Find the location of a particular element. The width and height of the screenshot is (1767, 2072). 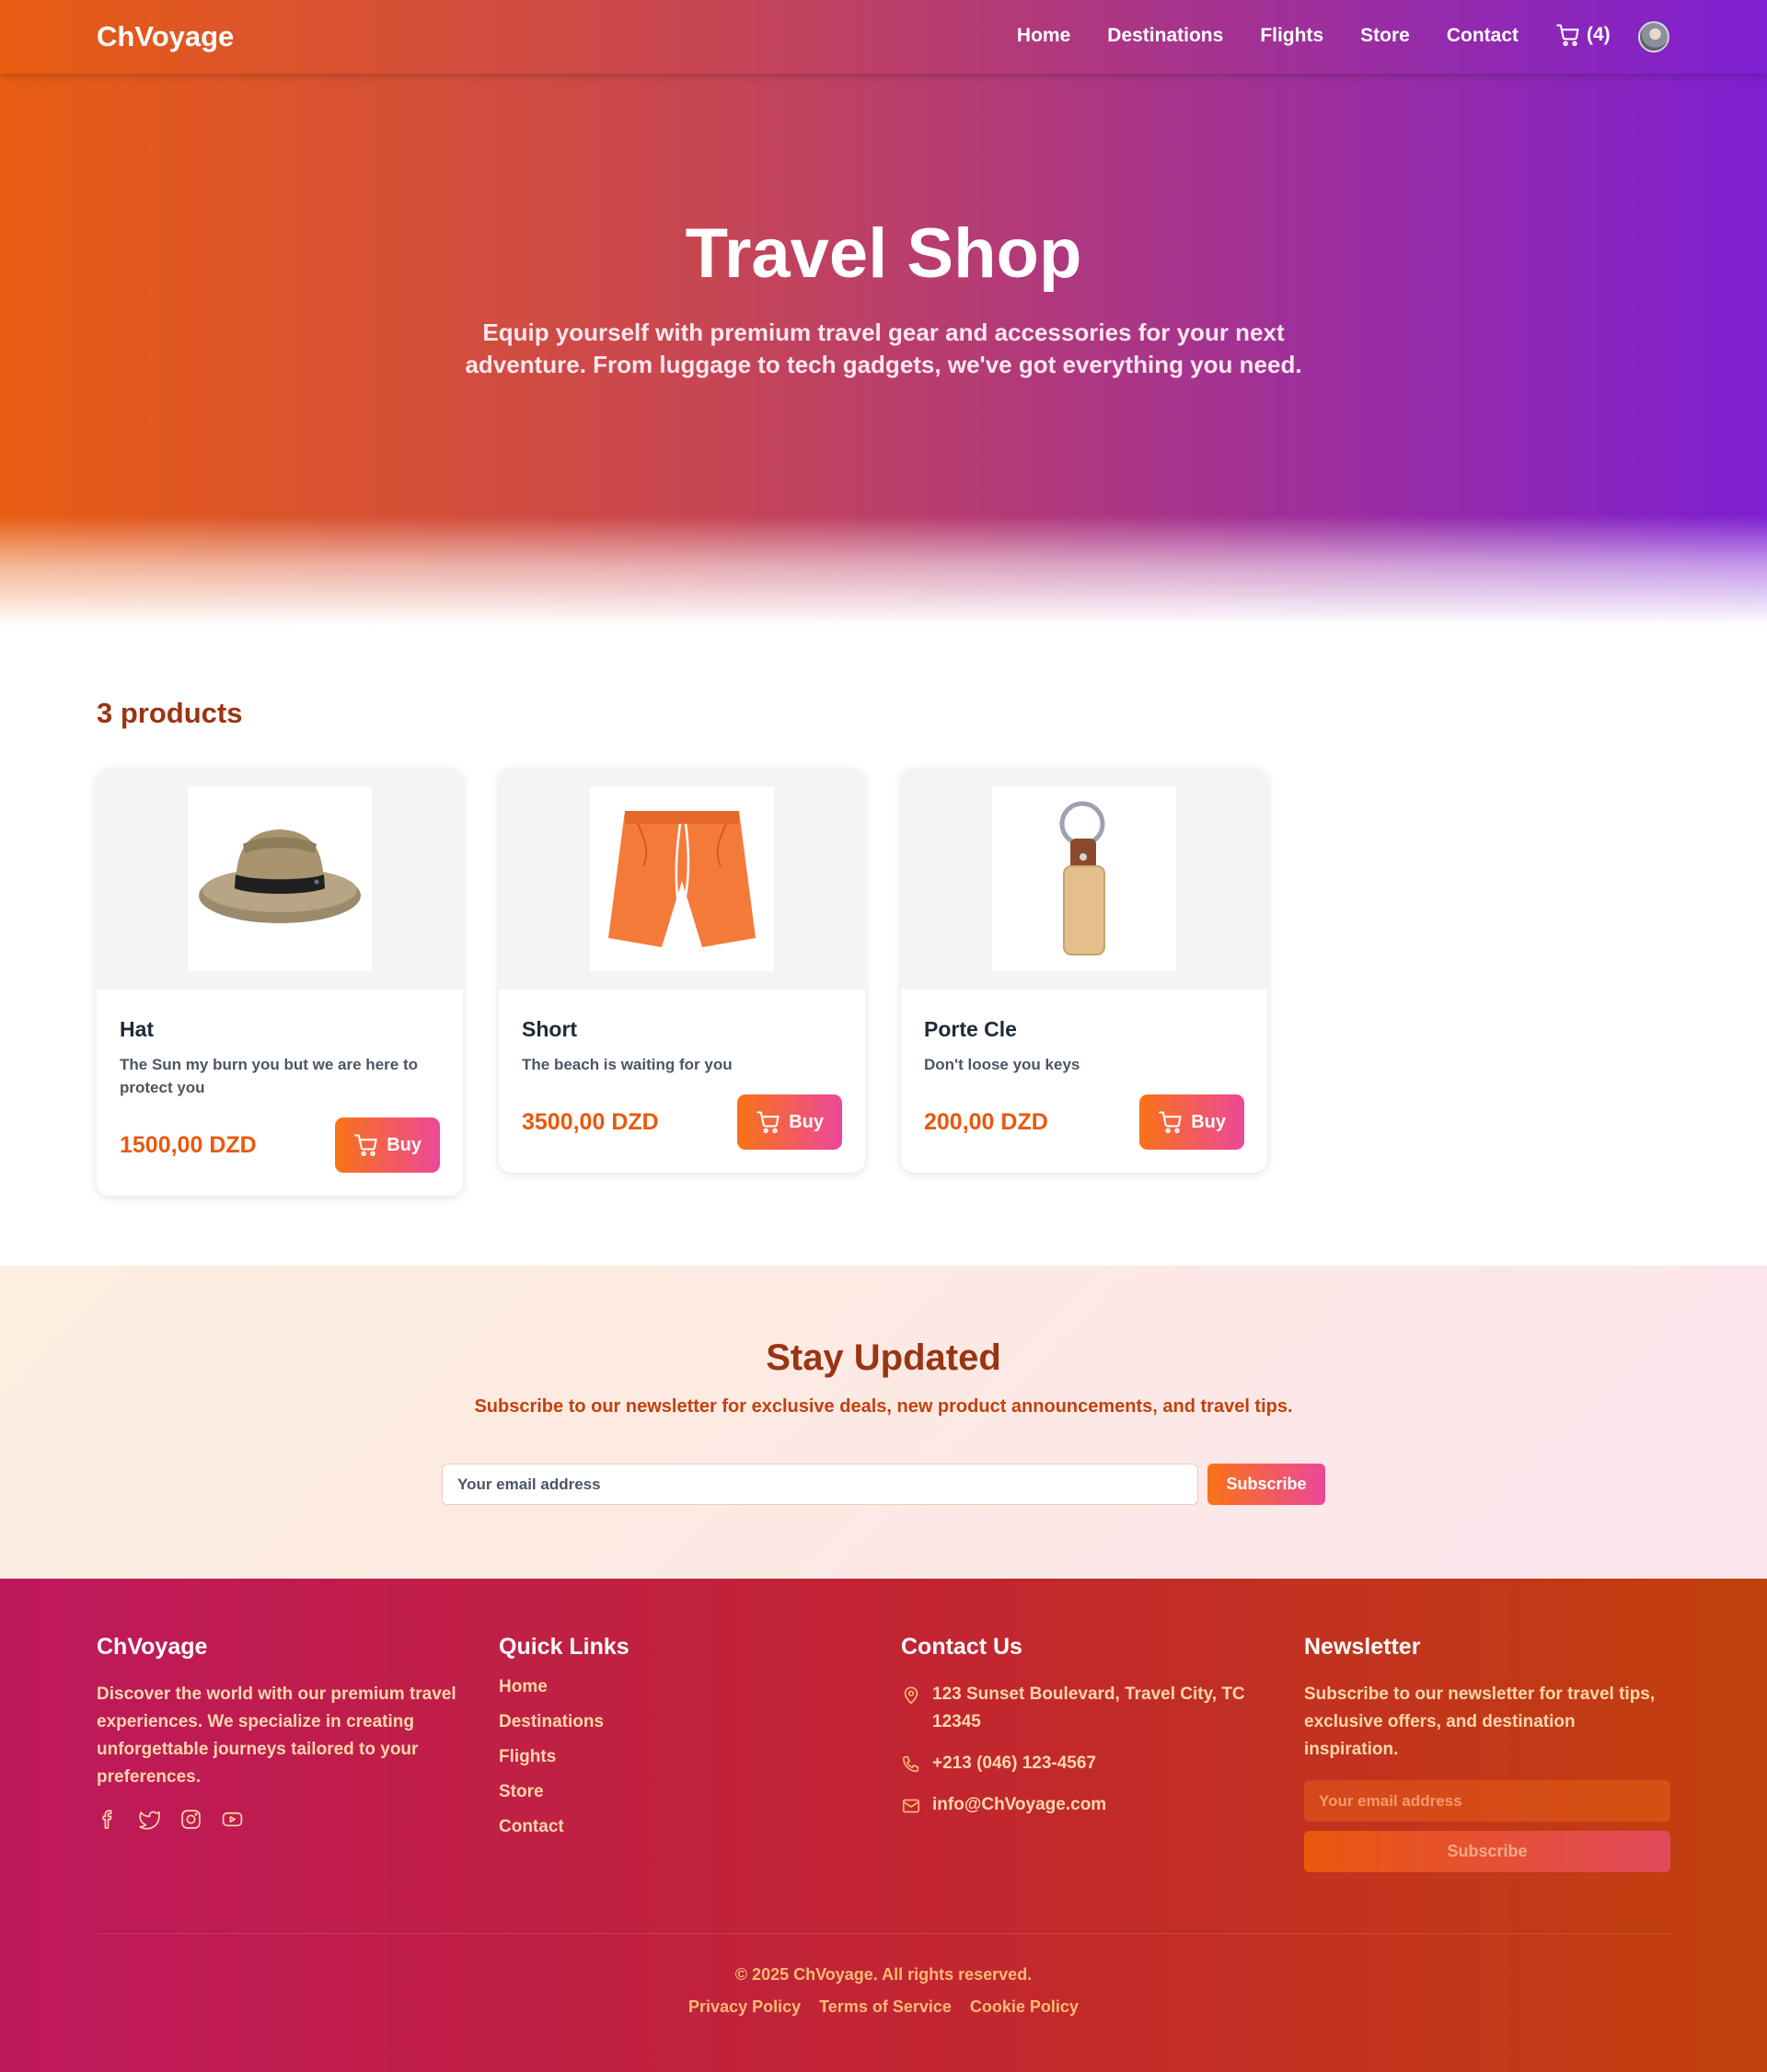

brand-logo: ChVoyage is located at coordinates (165, 36).